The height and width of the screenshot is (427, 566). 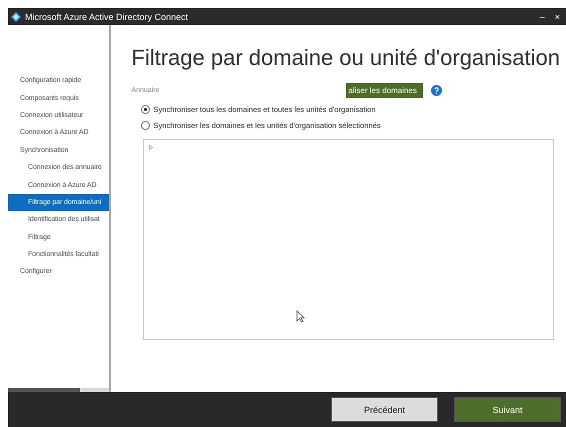 I want to click on help-icon, so click(x=436, y=90).